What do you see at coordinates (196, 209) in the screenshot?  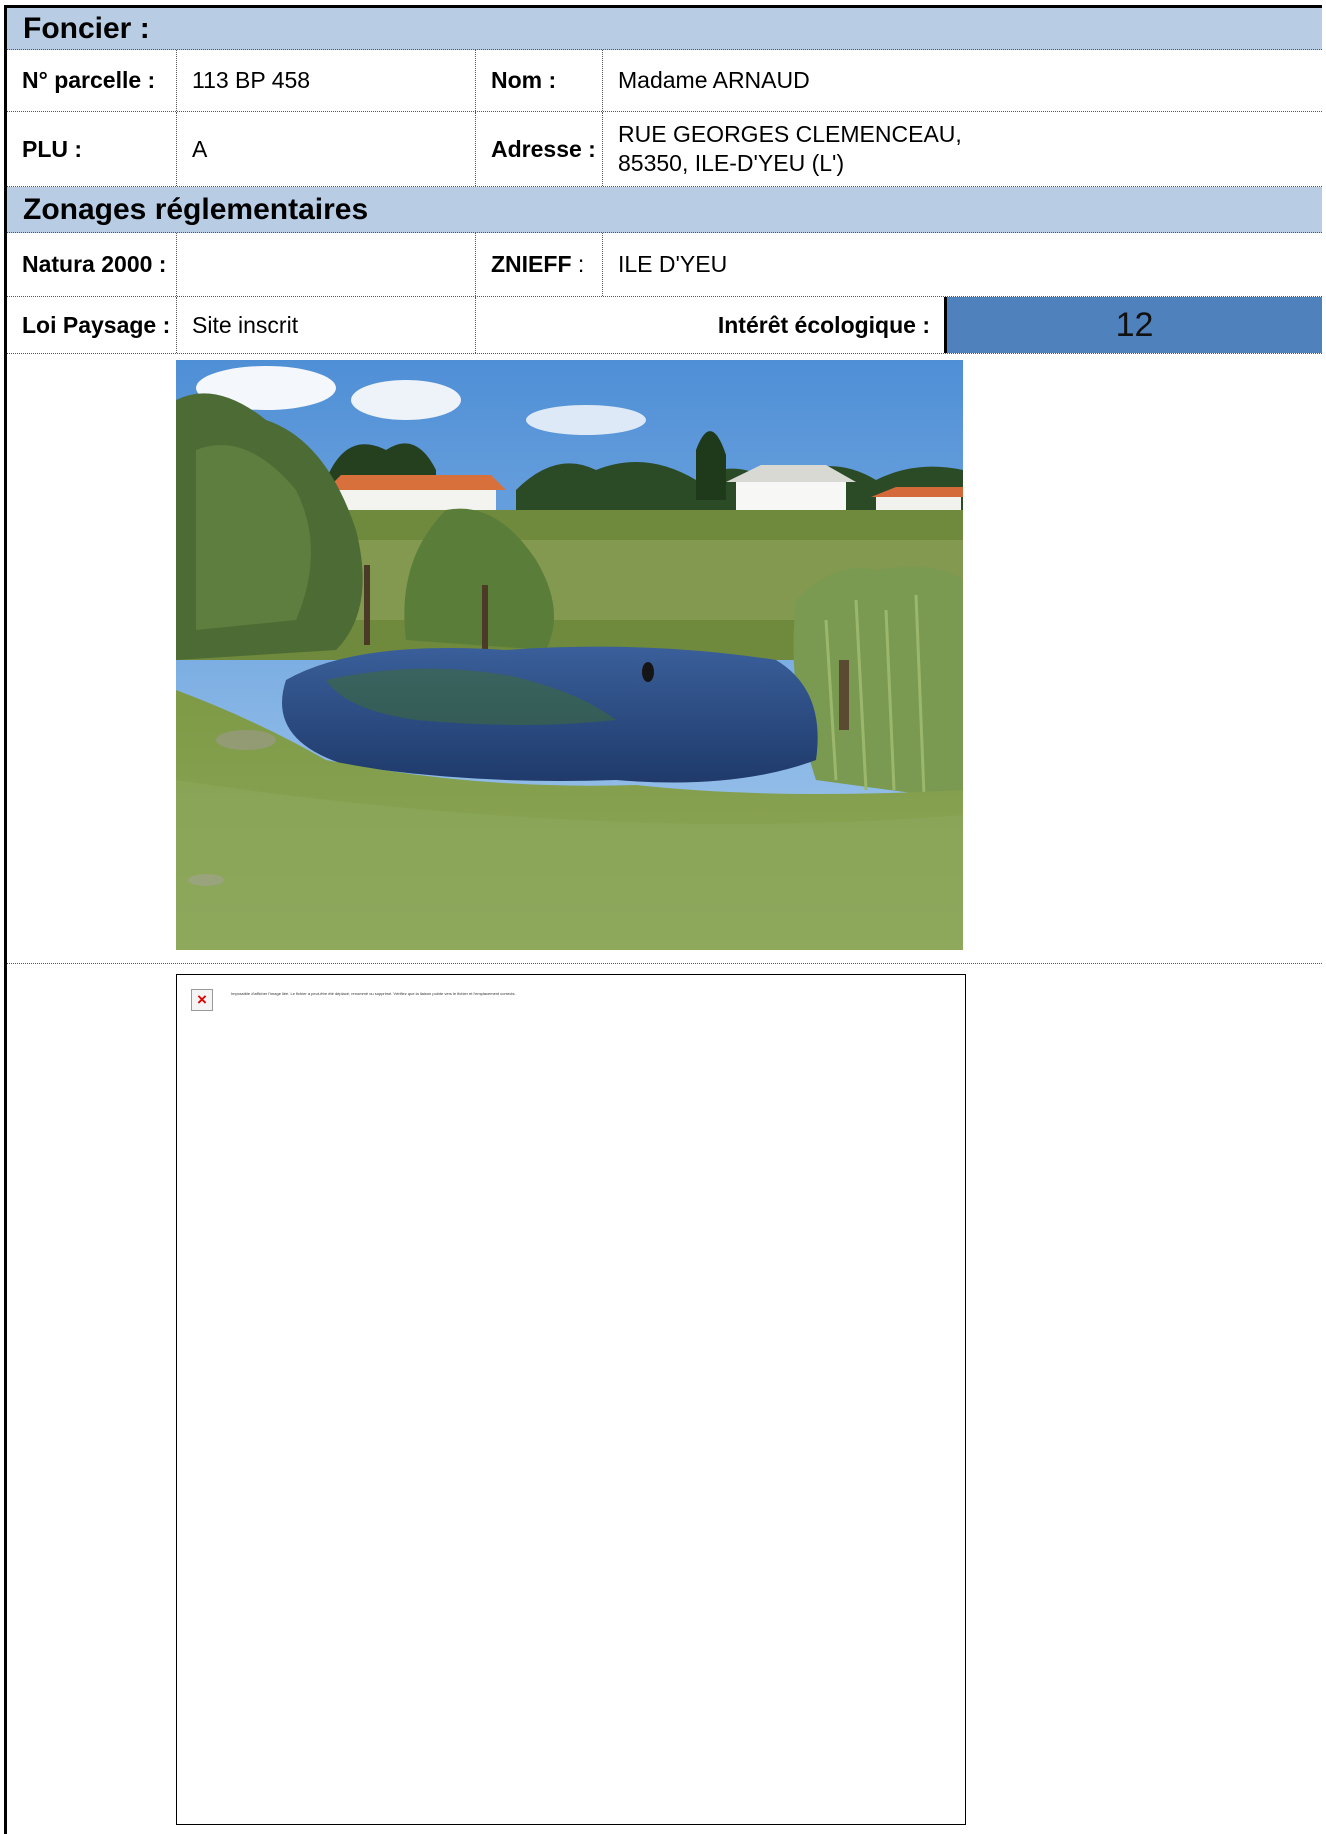 I see `zonages-title: Zonages réglementaires` at bounding box center [196, 209].